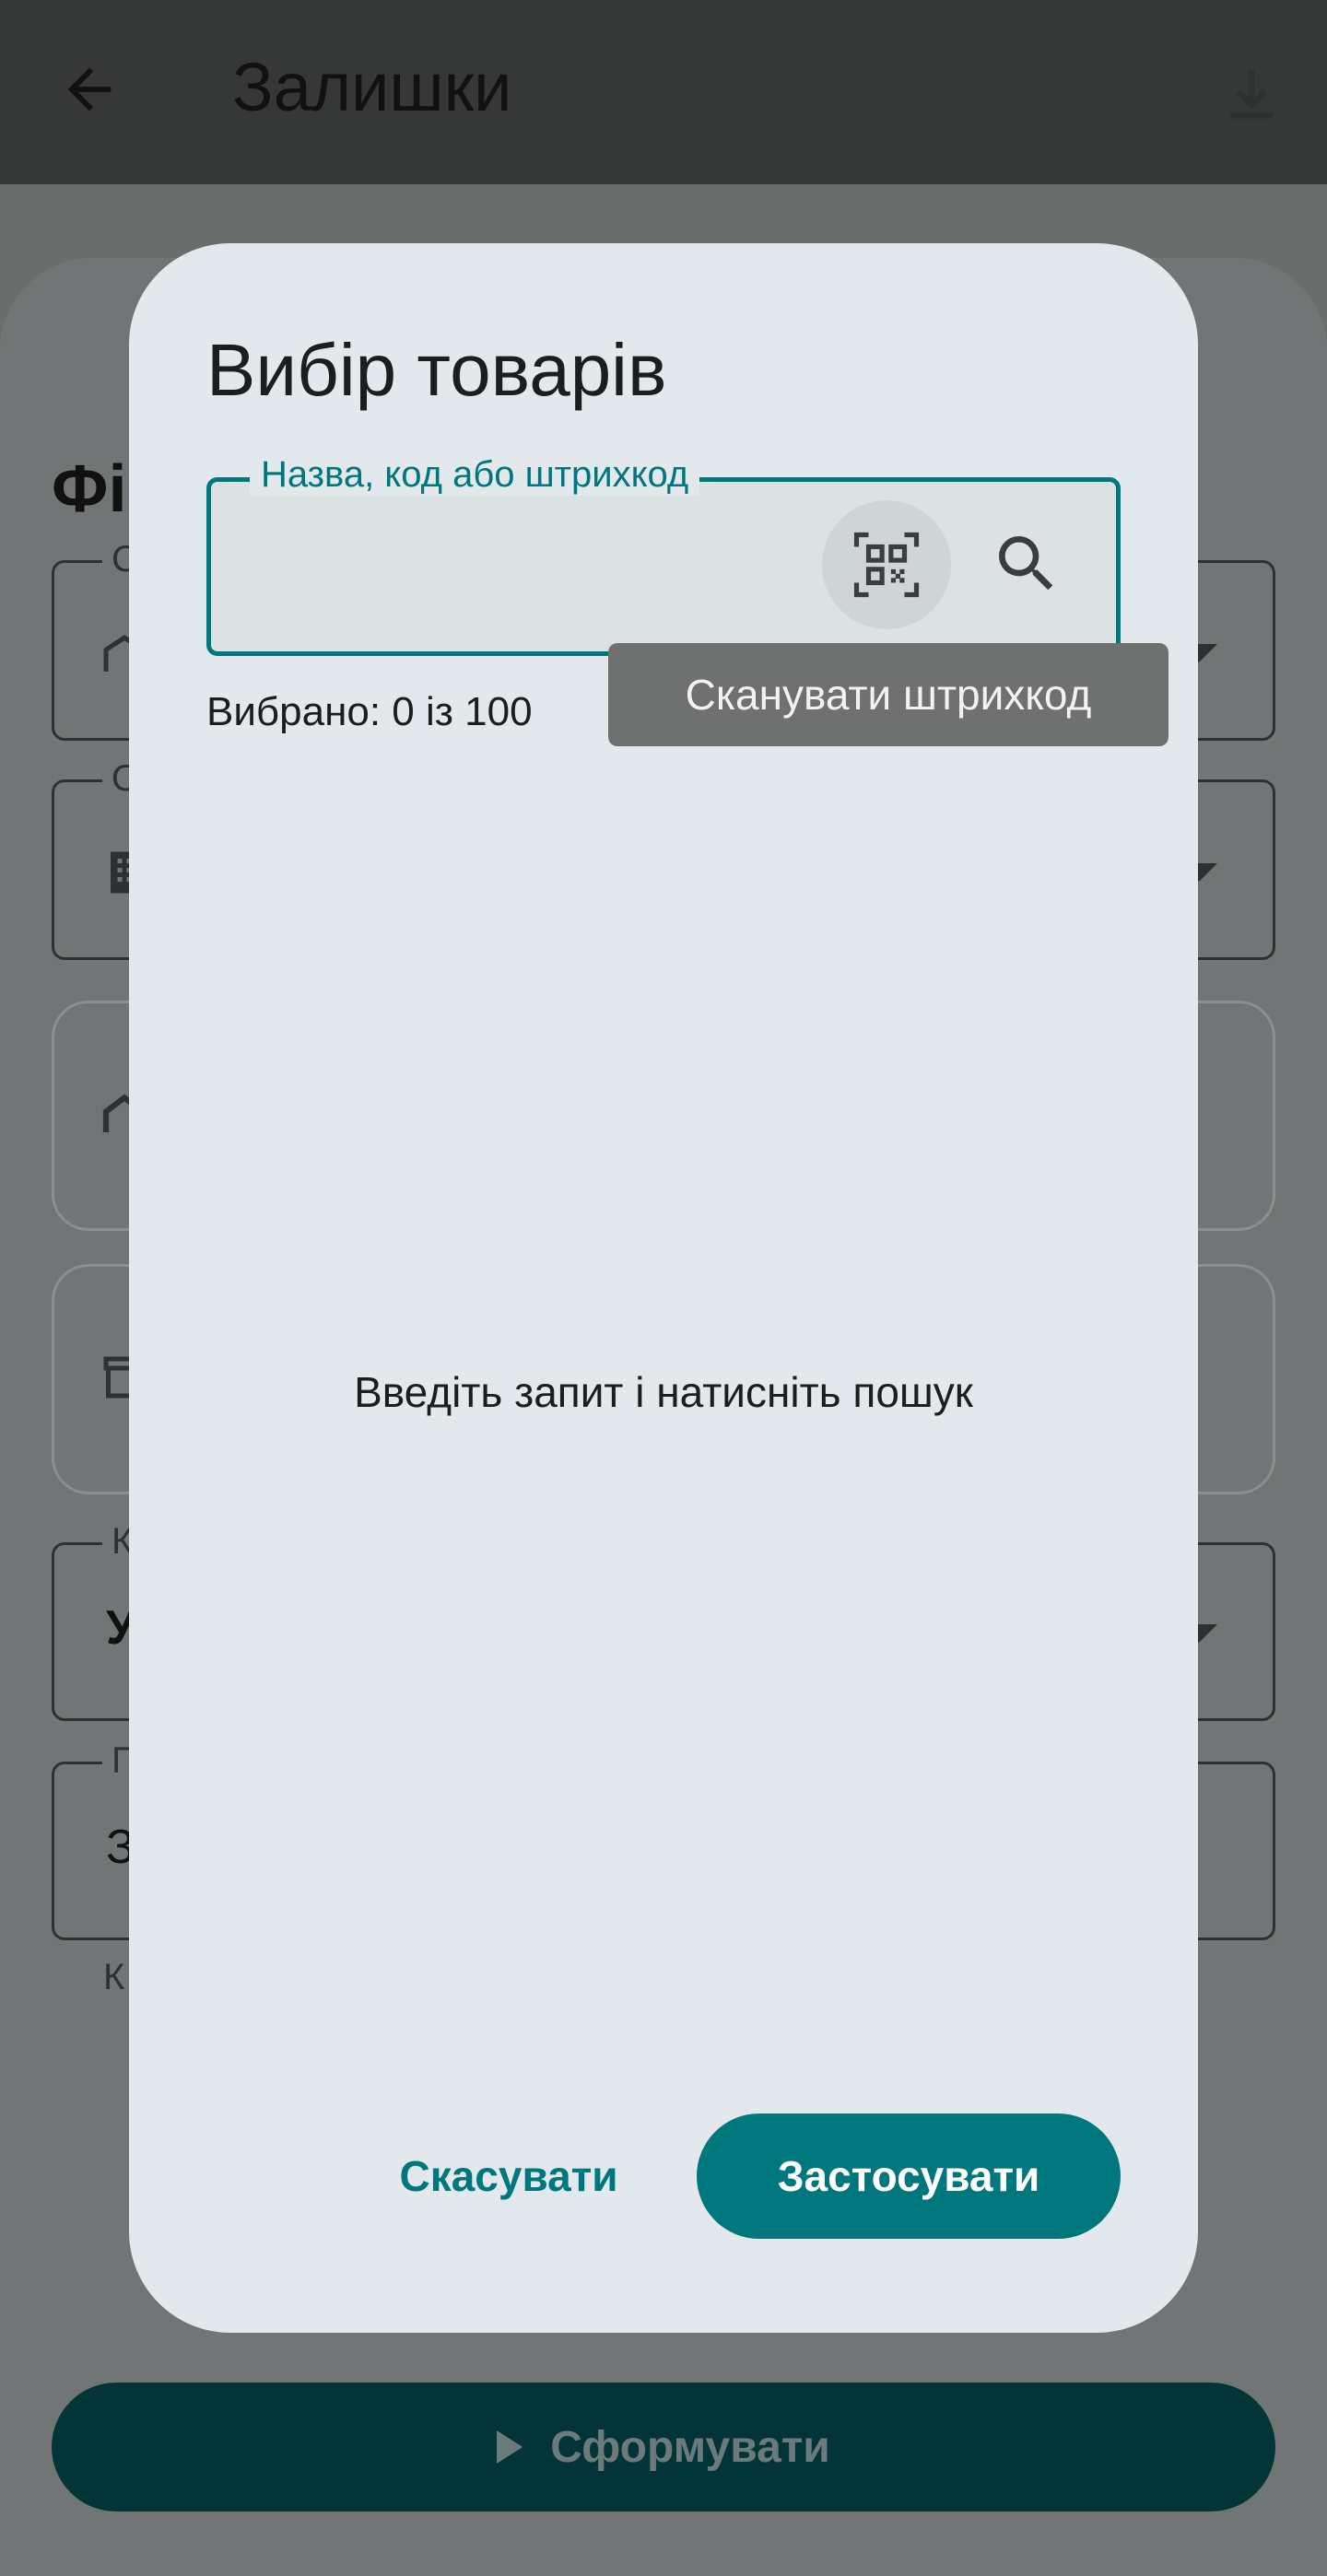  Describe the element at coordinates (508, 2176) in the screenshot. I see `cancel-button: Скасувати` at that location.